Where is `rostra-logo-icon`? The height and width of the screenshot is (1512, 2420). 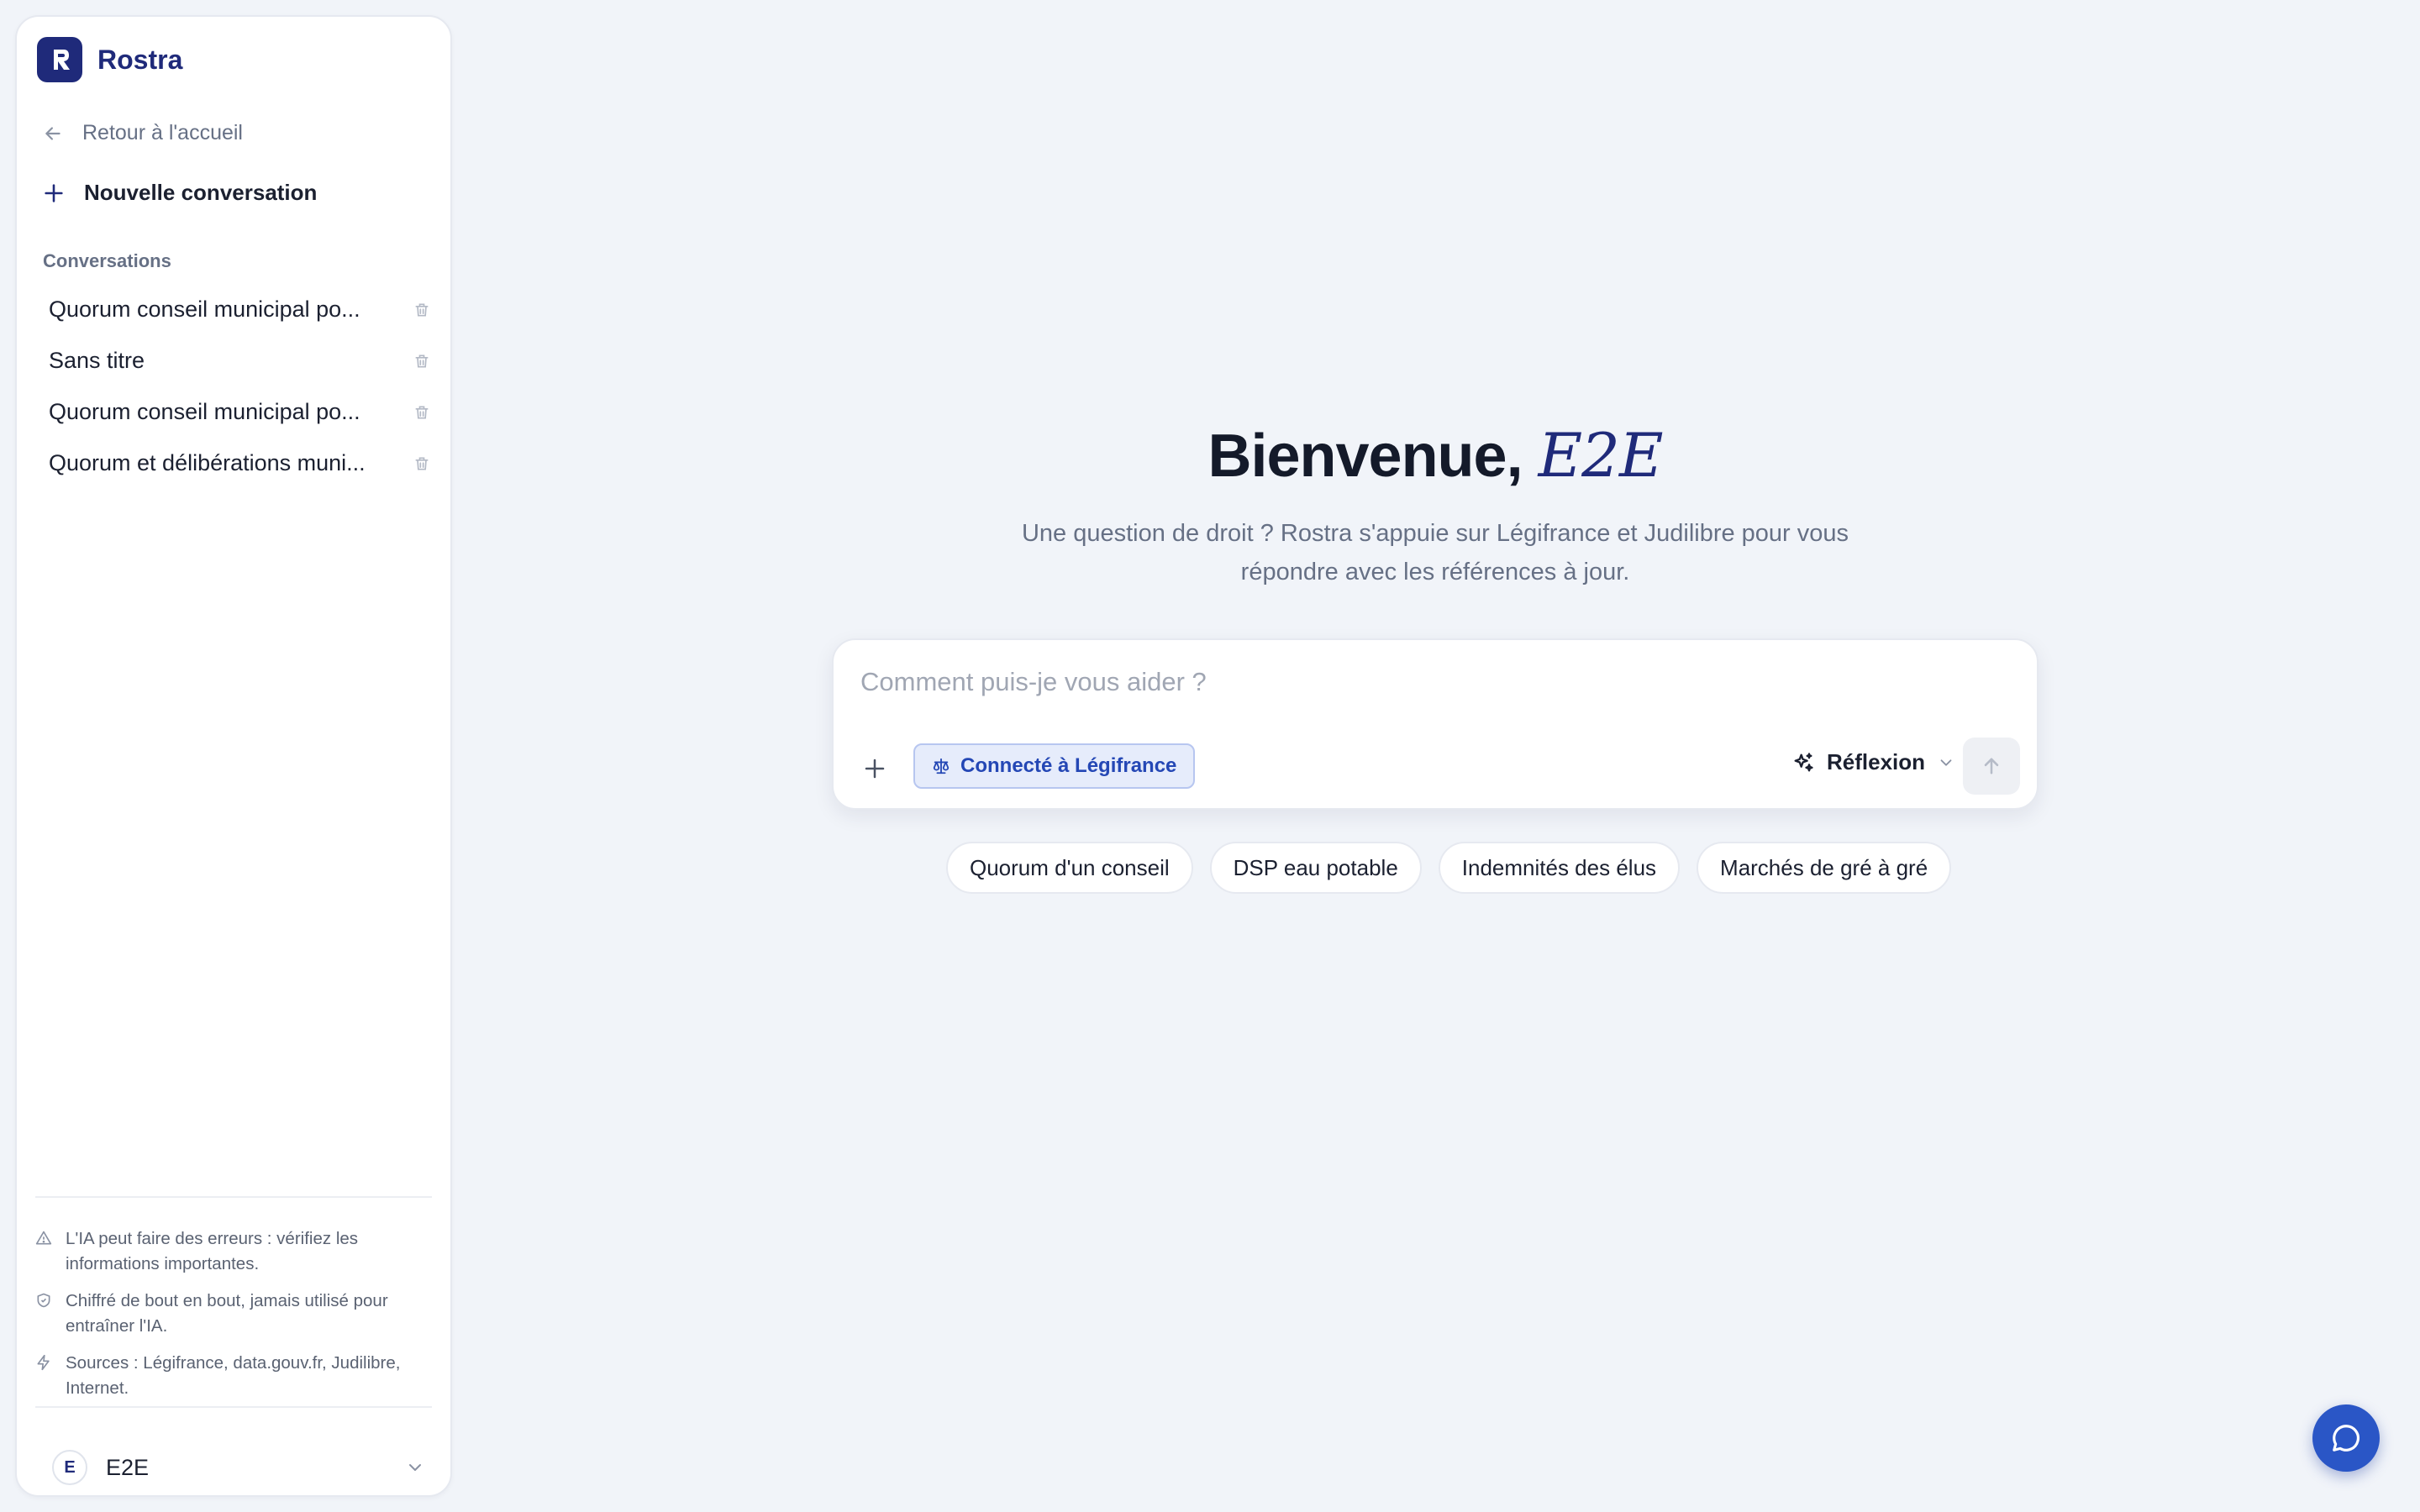 rostra-logo-icon is located at coordinates (60, 59).